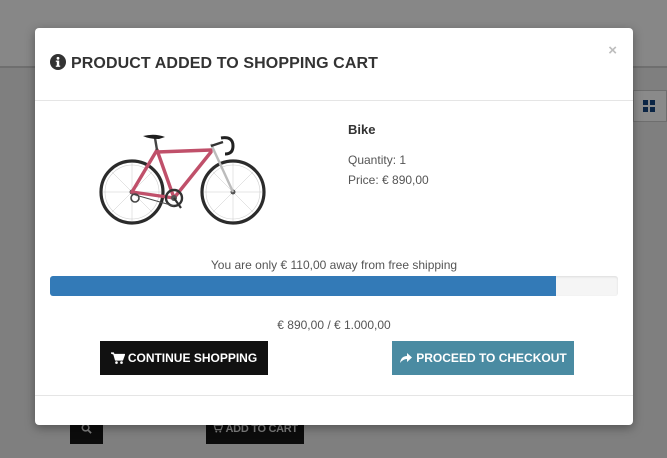 This screenshot has width=667, height=458. I want to click on share-arrow-icon, so click(406, 358).